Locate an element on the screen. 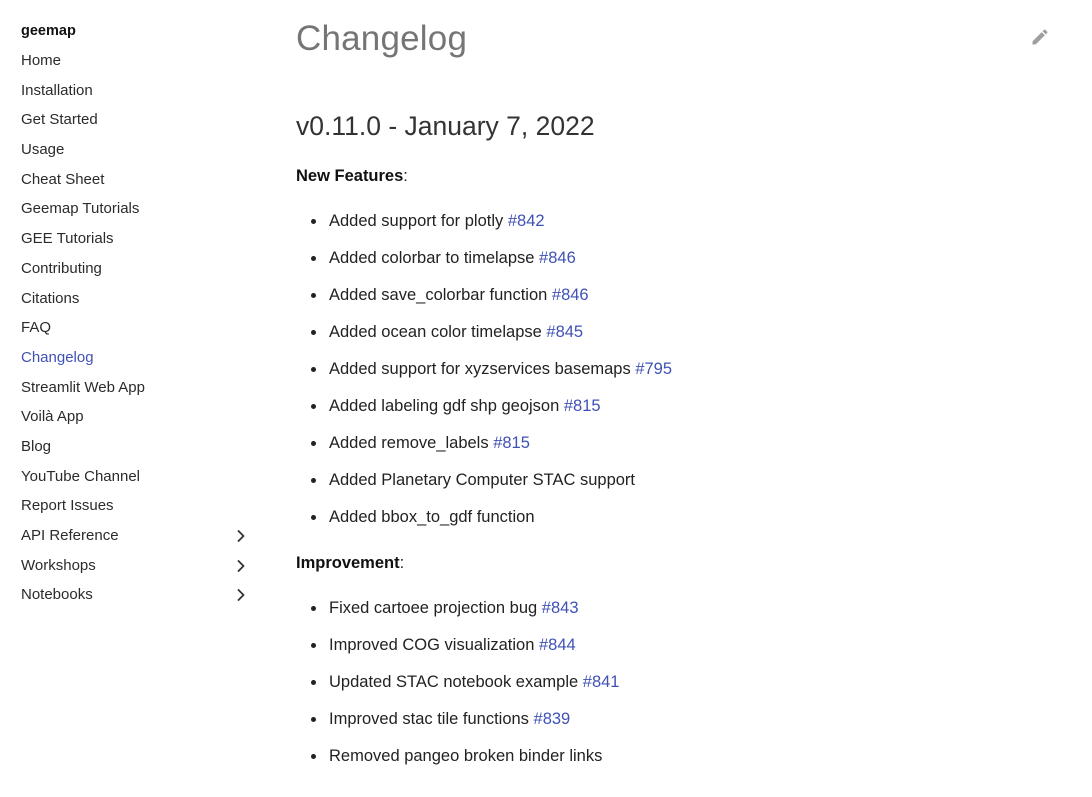 The width and height of the screenshot is (1092, 797). version-heading: v0.11.0 - January 7, 2022 is located at coordinates (445, 126).